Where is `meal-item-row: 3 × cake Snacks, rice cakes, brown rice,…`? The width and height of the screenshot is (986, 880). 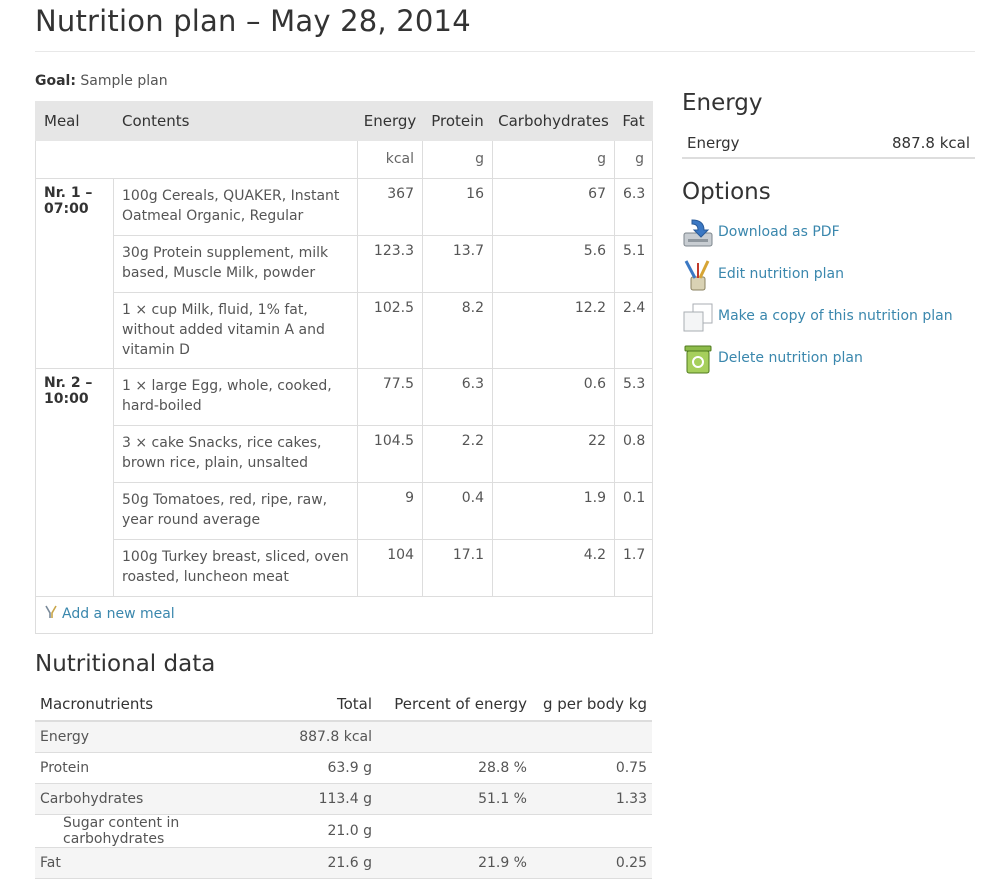 meal-item-row: 3 × cake Snacks, rice cakes, brown rice,… is located at coordinates (344, 454).